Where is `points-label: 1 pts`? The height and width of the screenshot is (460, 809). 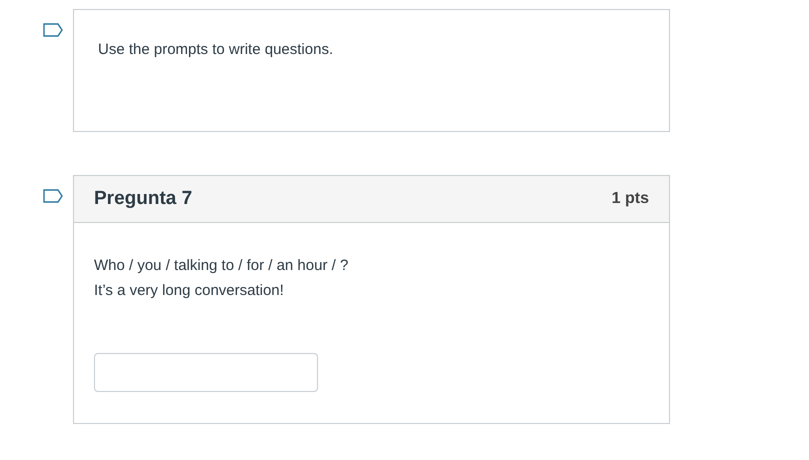 points-label: 1 pts is located at coordinates (630, 199).